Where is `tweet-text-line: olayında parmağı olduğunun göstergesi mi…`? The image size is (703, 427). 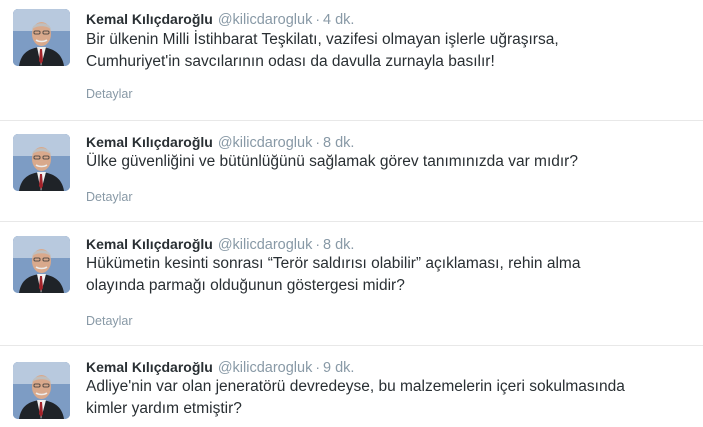 tweet-text-line: olayında parmağı olduğunun göstergesi mi… is located at coordinates (245, 285).